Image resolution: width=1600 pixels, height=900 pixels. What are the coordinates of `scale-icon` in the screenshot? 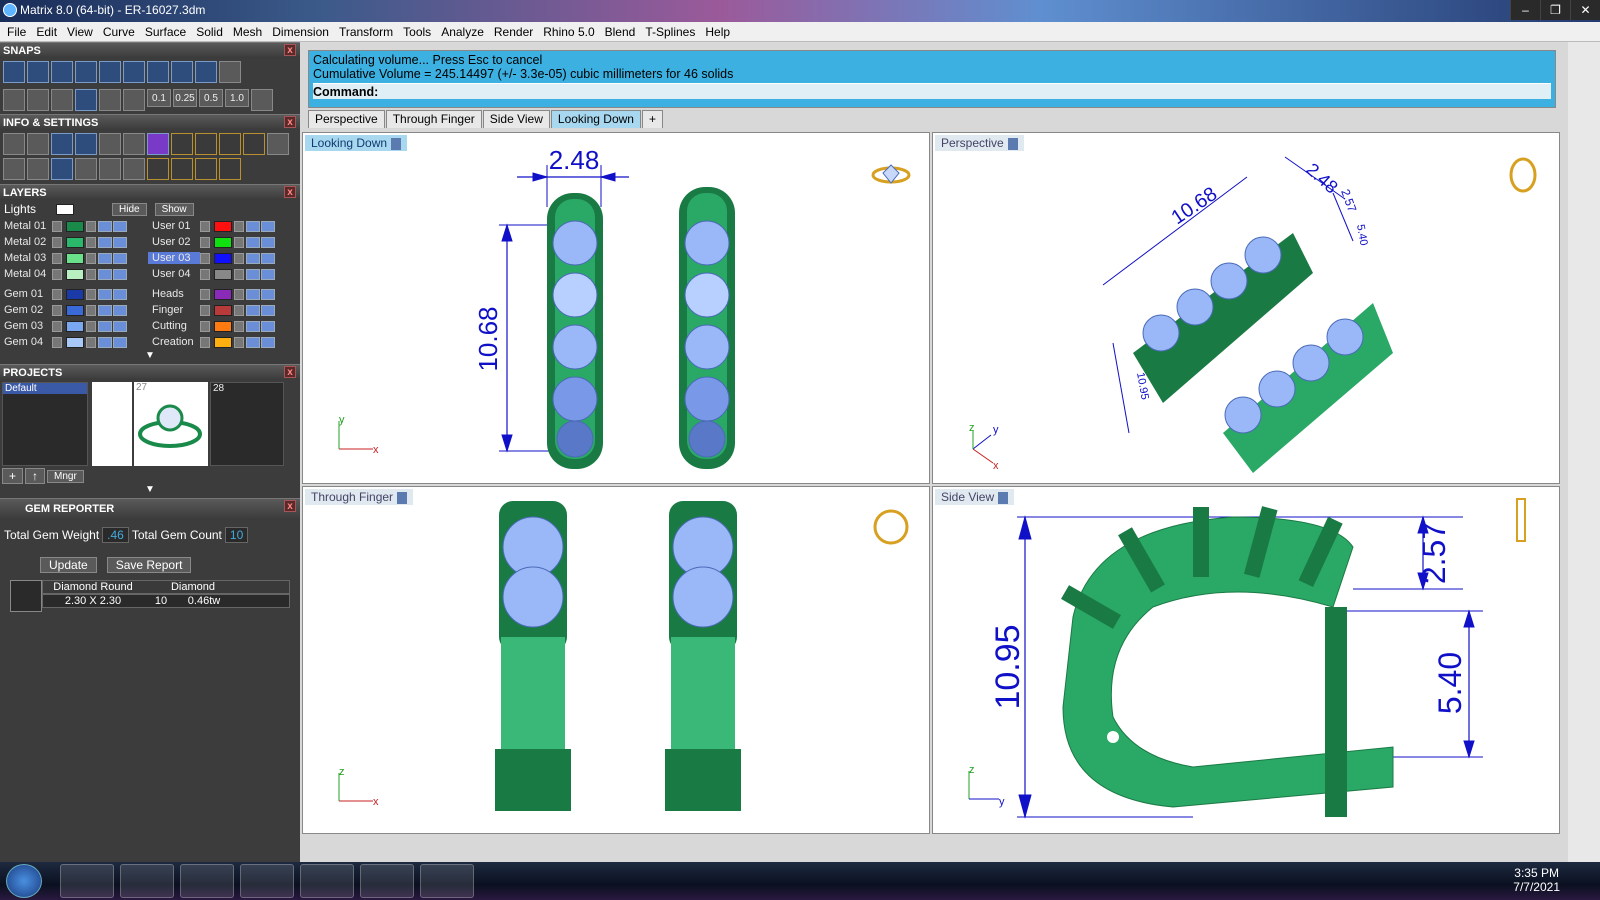 It's located at (206, 169).